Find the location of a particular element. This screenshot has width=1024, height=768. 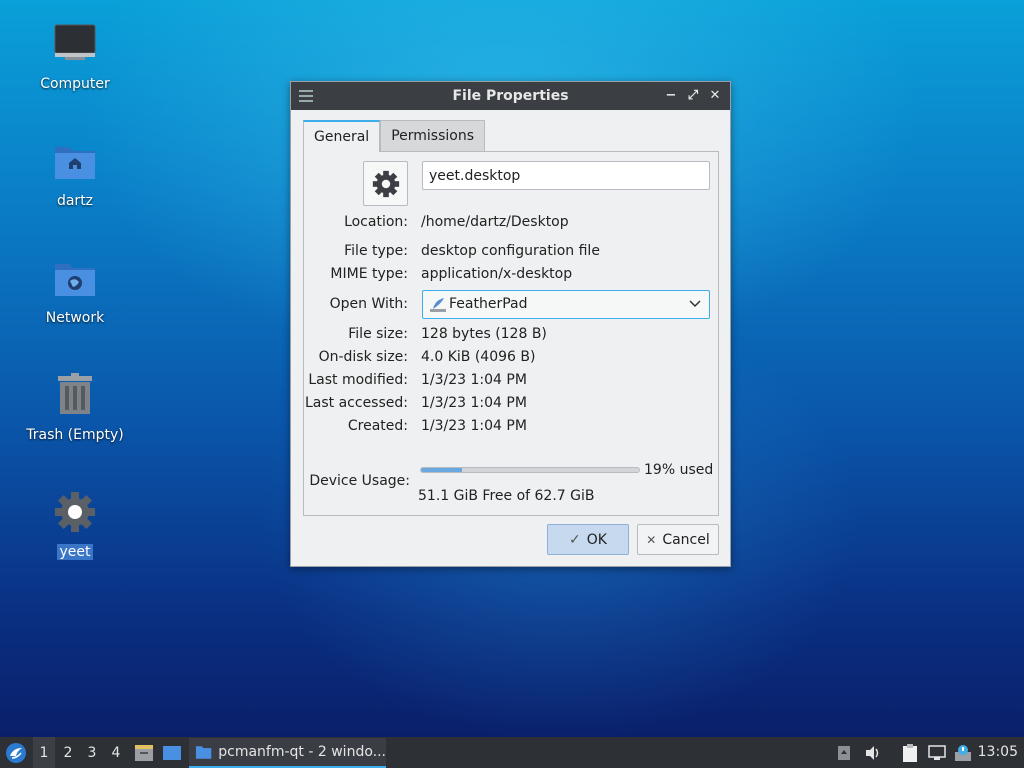

cancel-icon: ✕ is located at coordinates (651, 539).